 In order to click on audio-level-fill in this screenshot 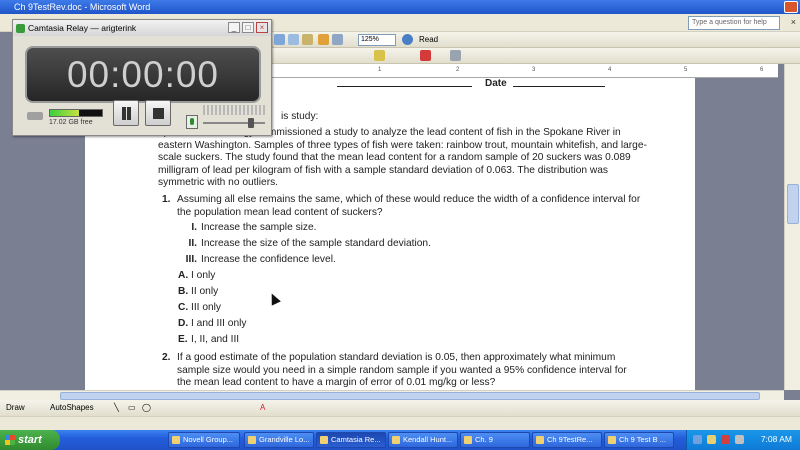, I will do `click(64, 113)`.